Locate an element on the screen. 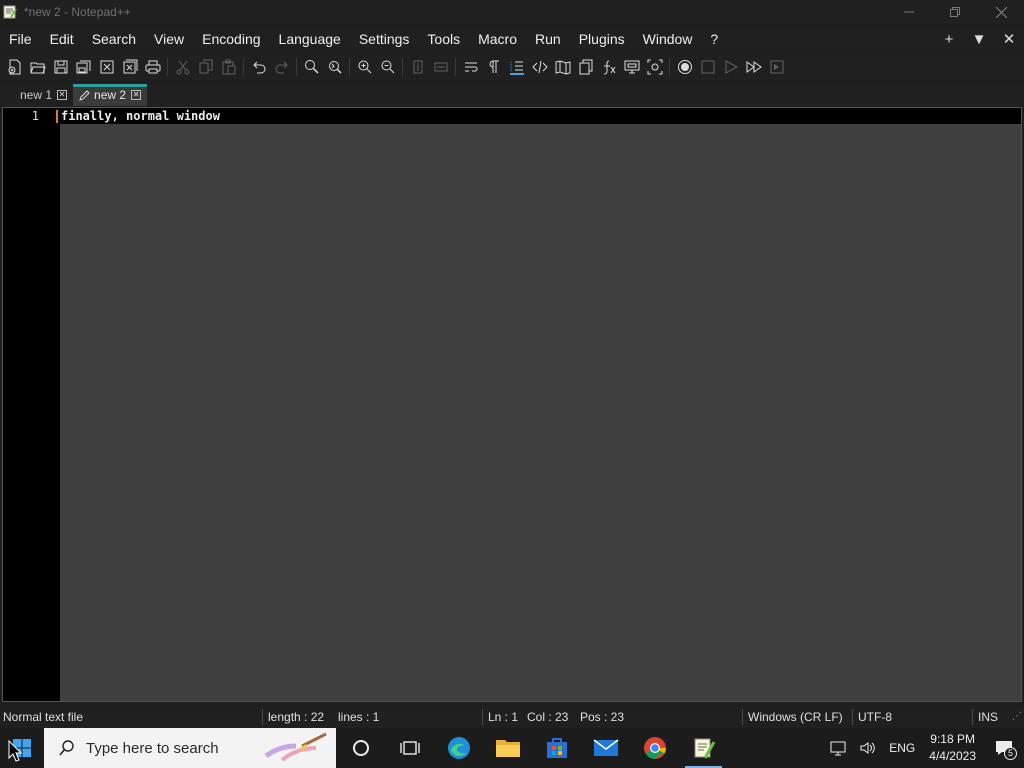  tab-list-down-icon: ▼ is located at coordinates (979, 39).